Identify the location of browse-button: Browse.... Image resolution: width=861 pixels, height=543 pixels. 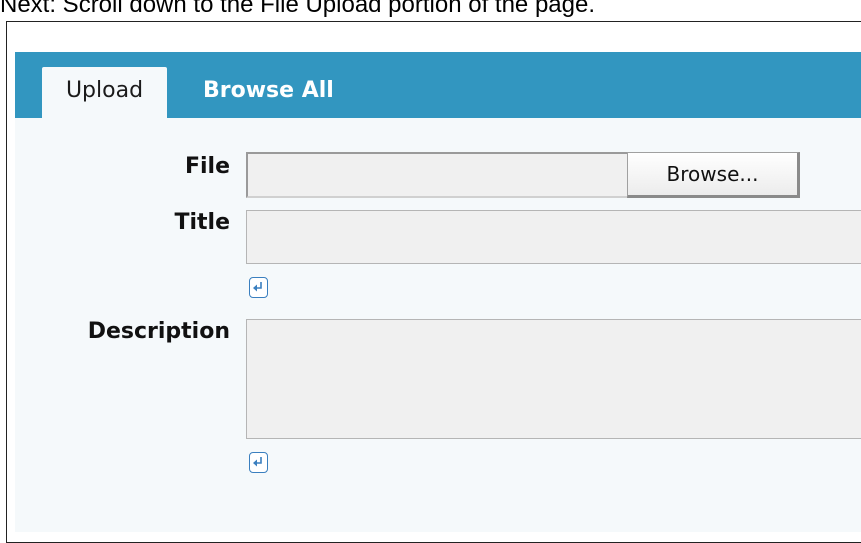
(713, 175).